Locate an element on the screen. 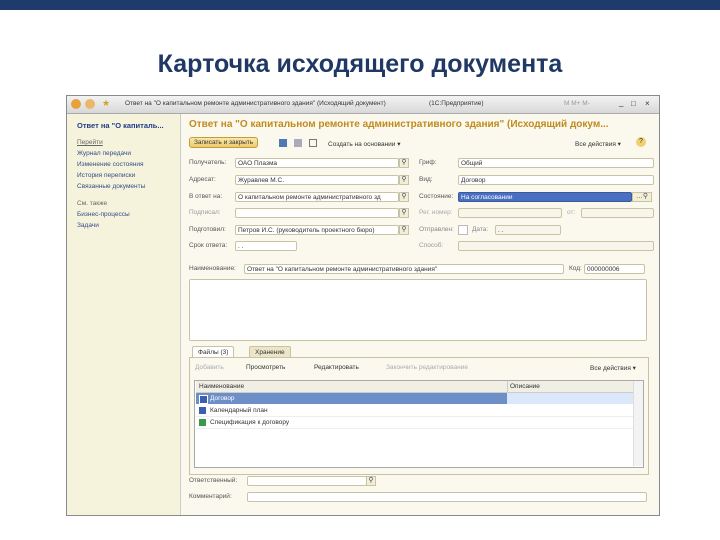  edit-file-button: Редактировать is located at coordinates (336, 367).